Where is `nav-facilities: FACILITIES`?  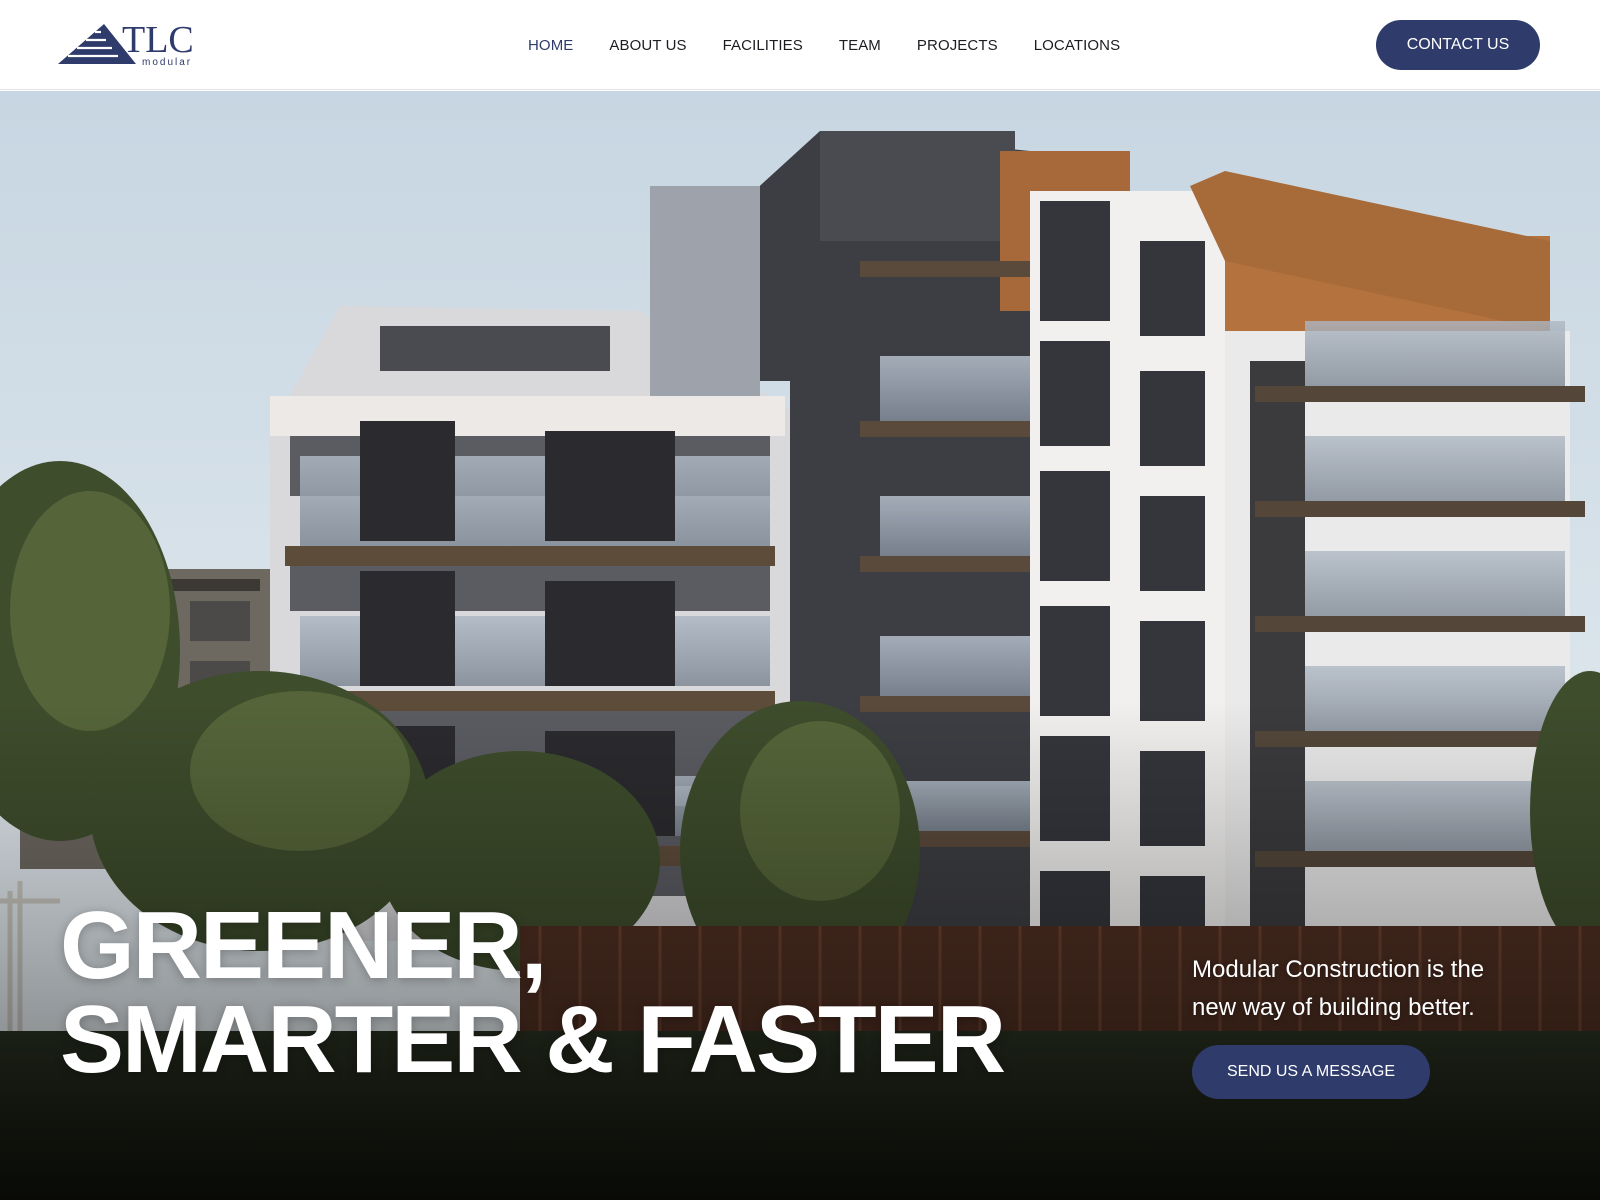
nav-facilities: FACILITIES is located at coordinates (763, 45).